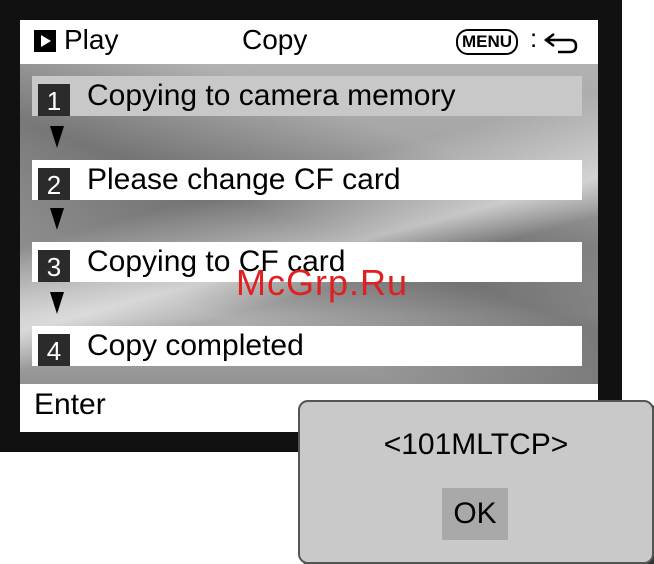  Describe the element at coordinates (195, 345) in the screenshot. I see `step-label: Copy completed` at that location.